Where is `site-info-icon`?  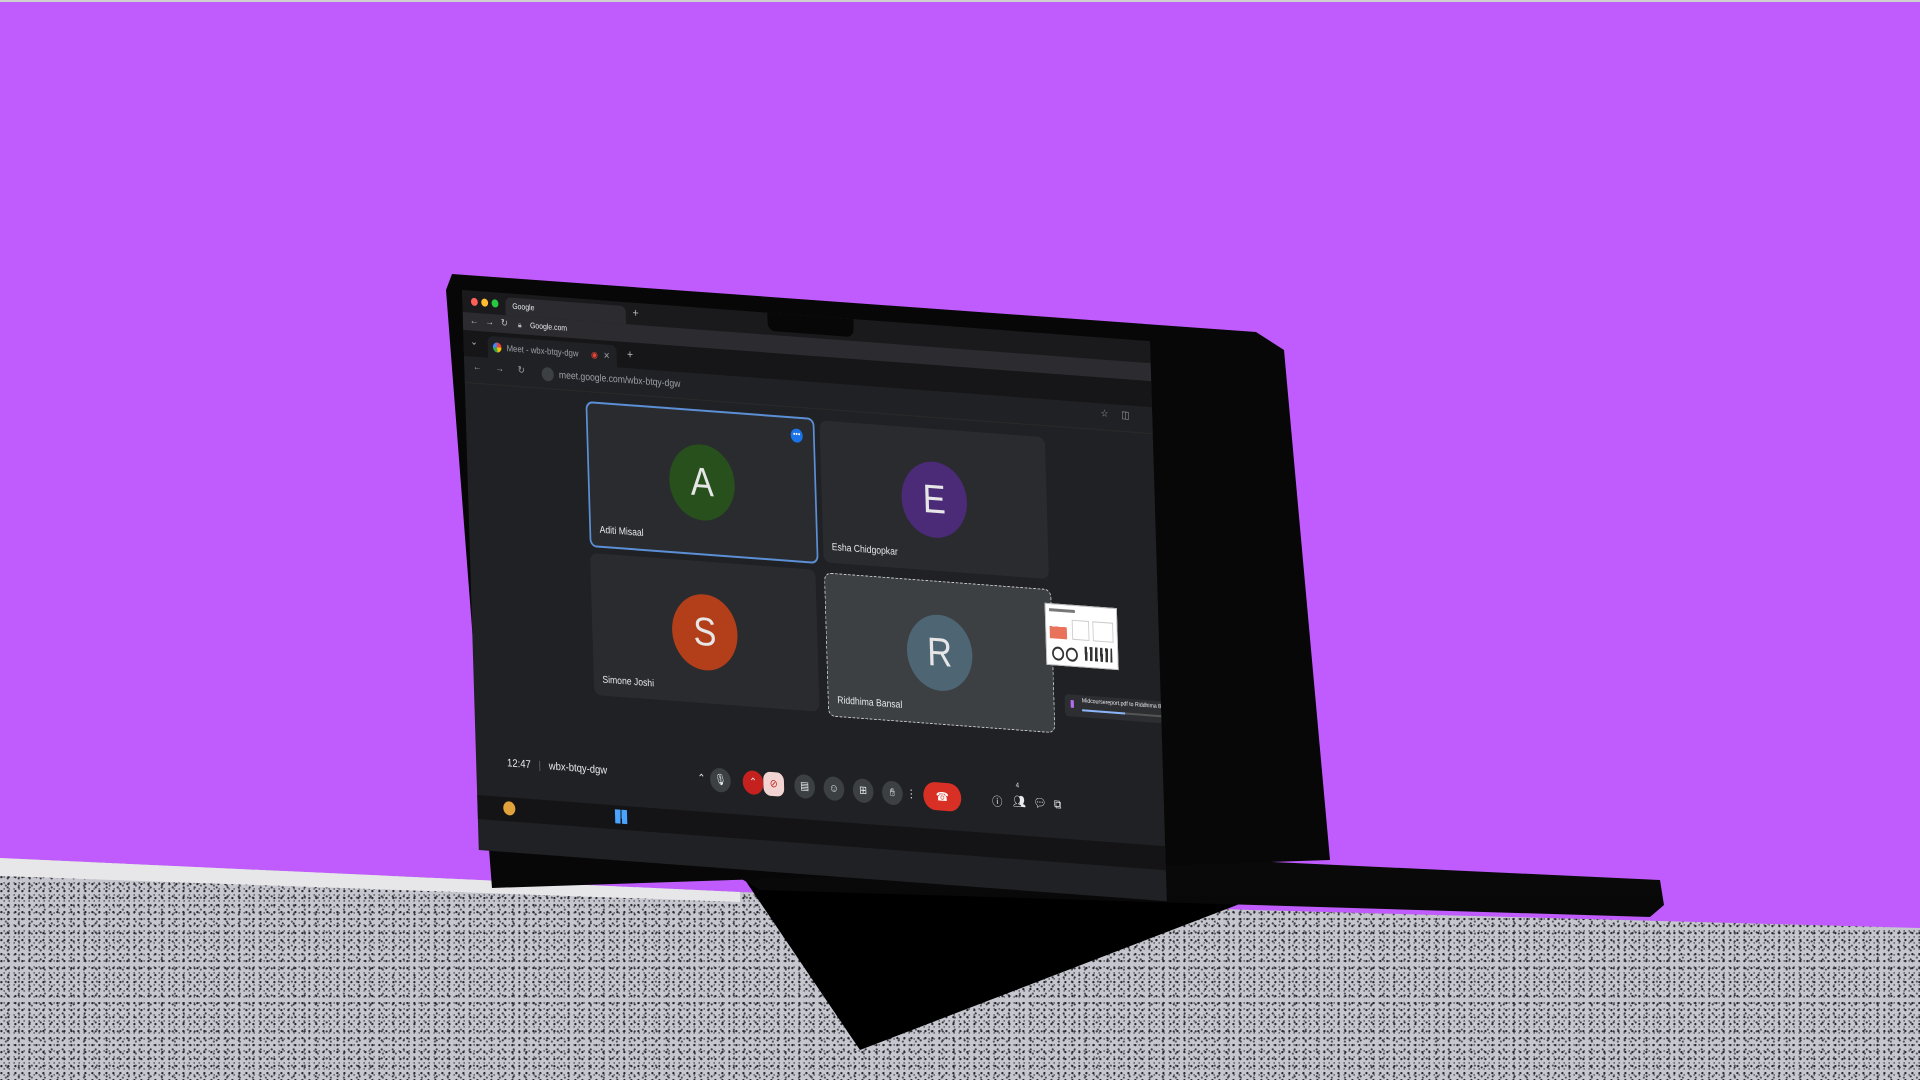 site-info-icon is located at coordinates (547, 374).